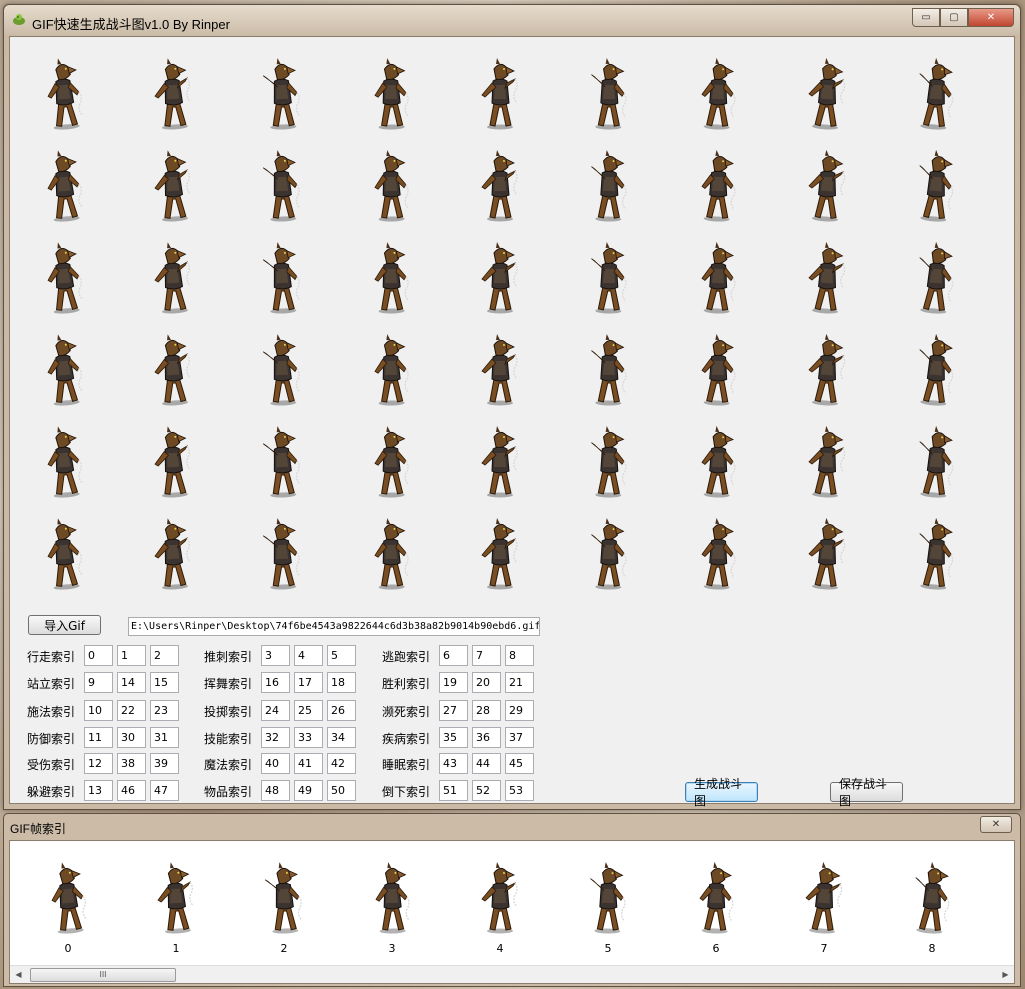  What do you see at coordinates (519, 790) in the screenshot?
I see `index-input: 53` at bounding box center [519, 790].